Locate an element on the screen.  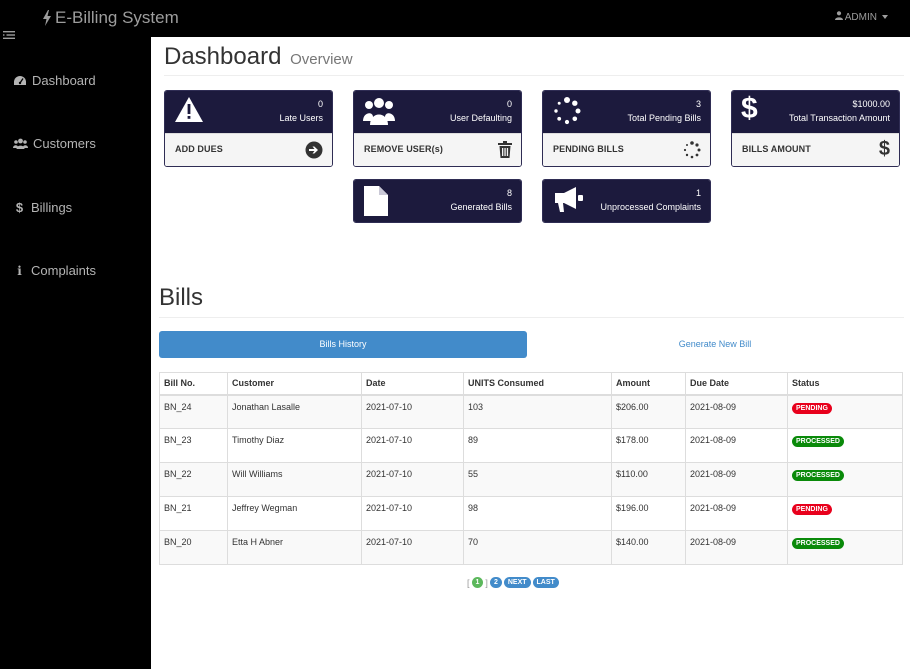
next-page-button: NEXT is located at coordinates (517, 582).